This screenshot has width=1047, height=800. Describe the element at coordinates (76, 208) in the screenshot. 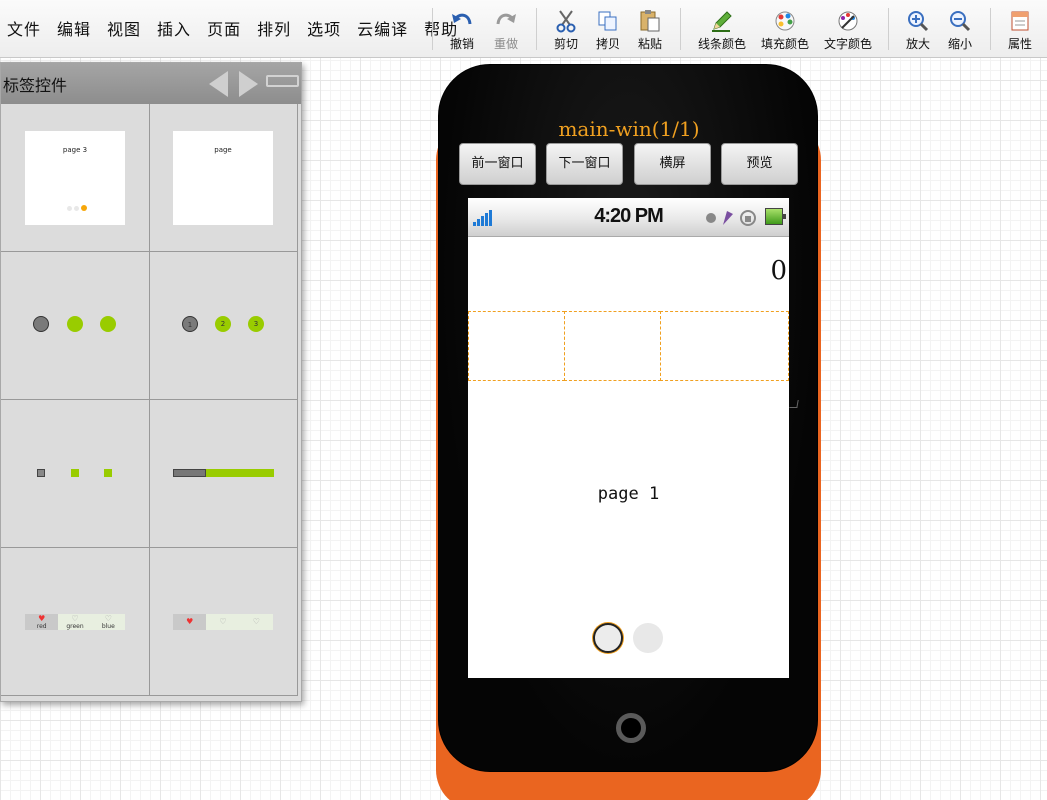

I see `preview-dot` at that location.